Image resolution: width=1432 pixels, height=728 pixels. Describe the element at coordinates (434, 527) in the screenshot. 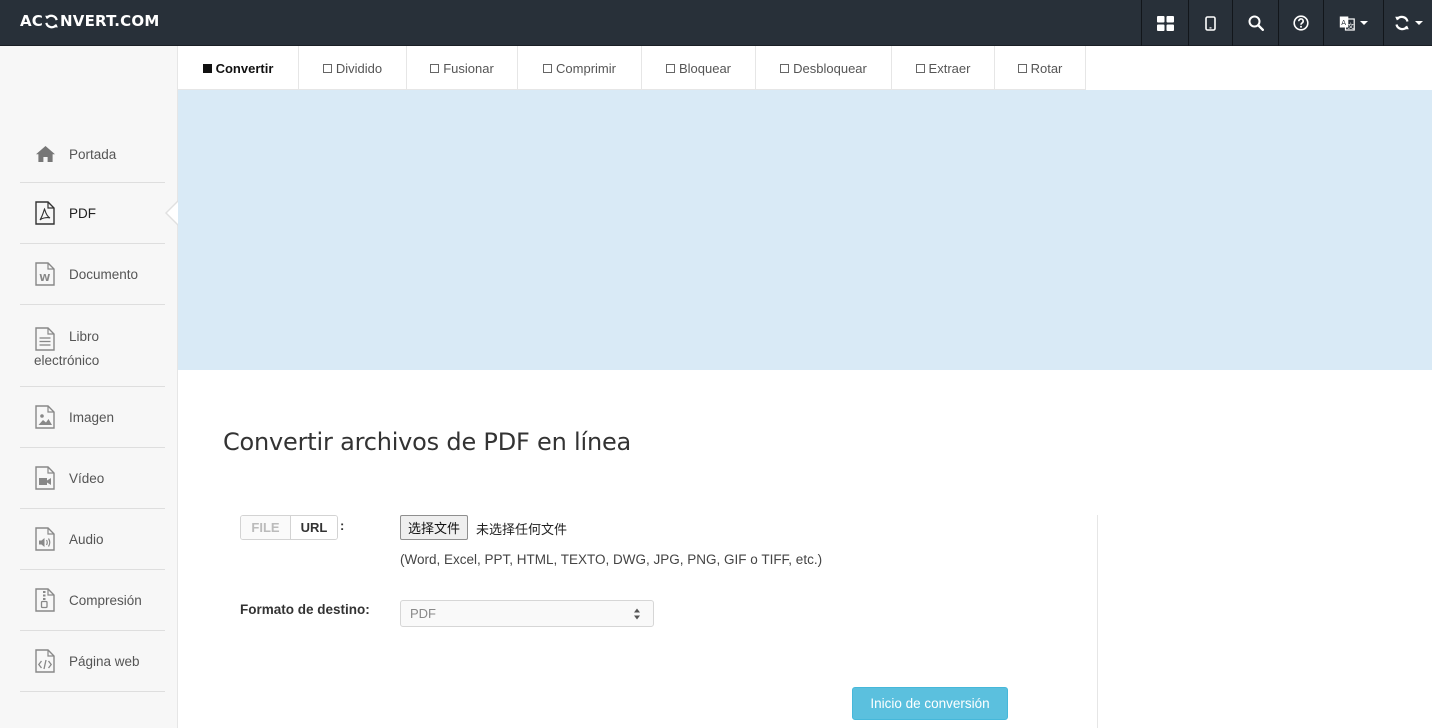

I see `choose-file-button: 选择文件` at that location.